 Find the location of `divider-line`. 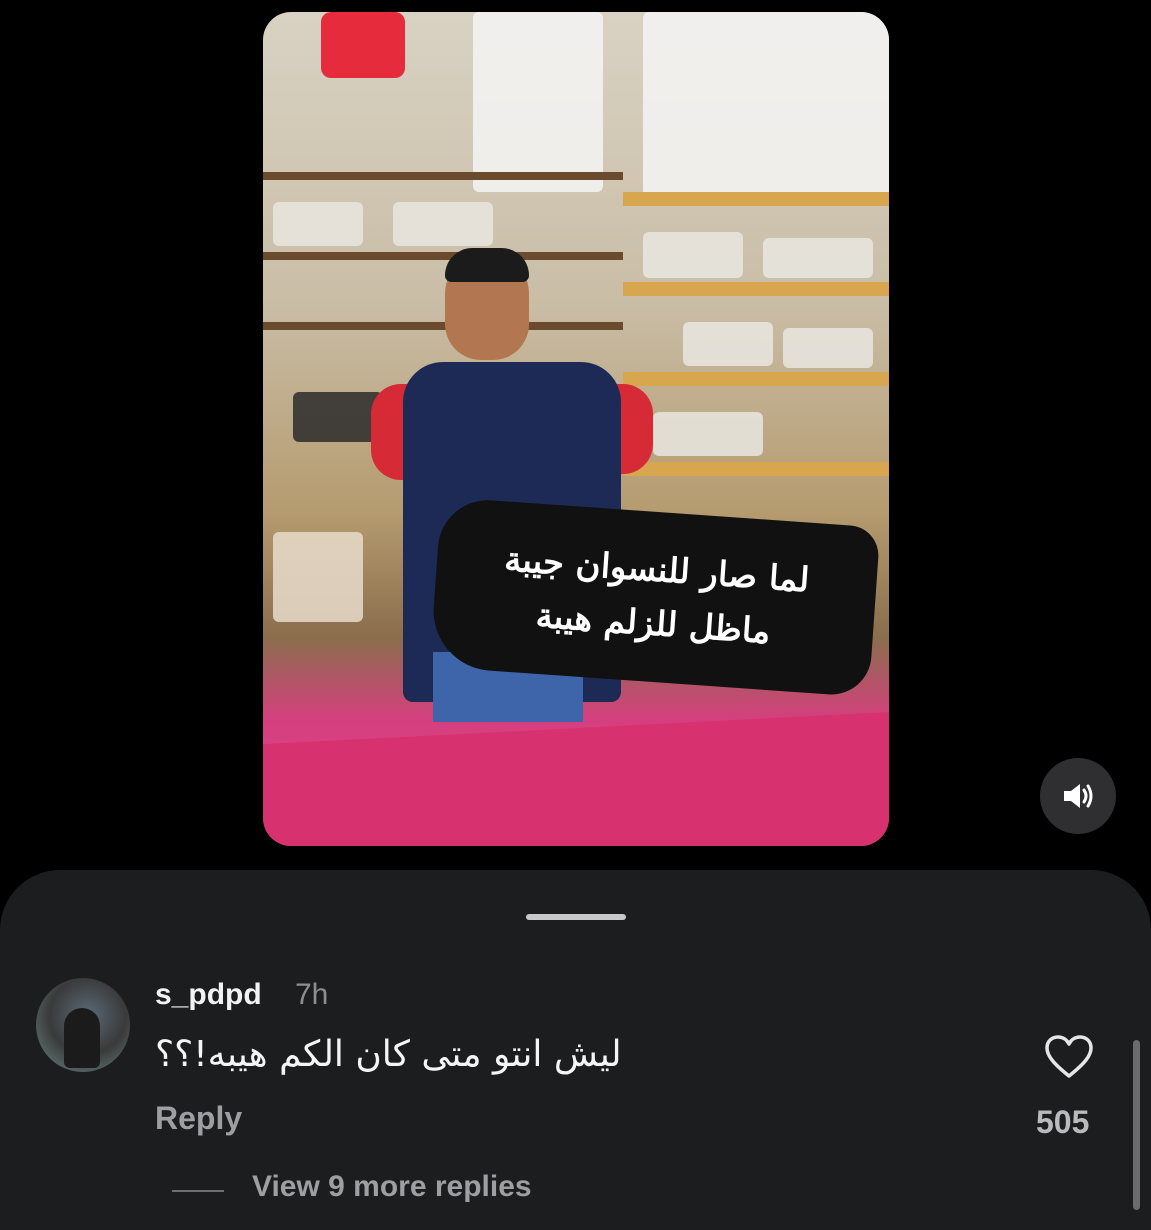

divider-line is located at coordinates (198, 1191).